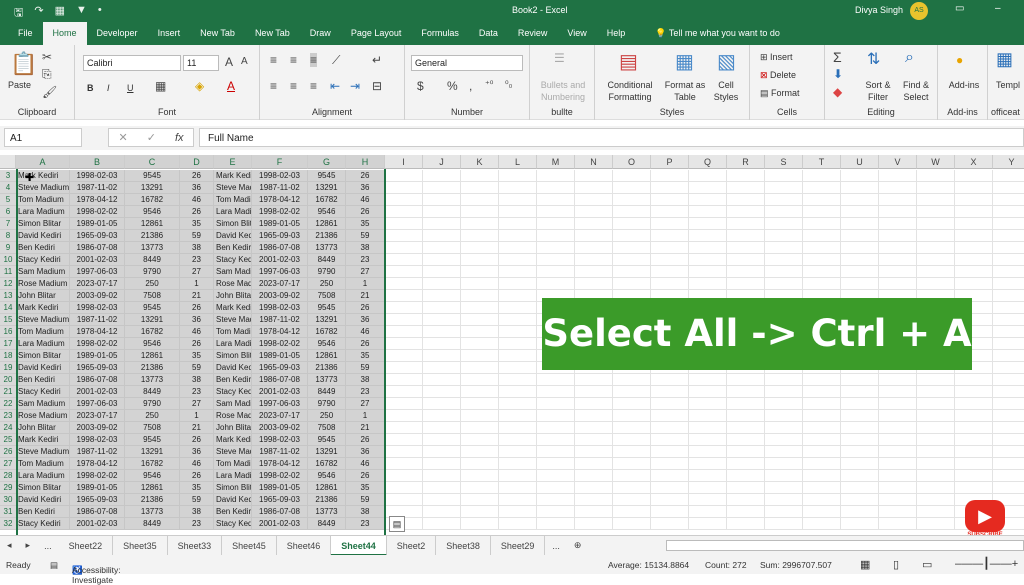  Describe the element at coordinates (152, 356) in the screenshot. I see `cell-C18: 12861` at that location.